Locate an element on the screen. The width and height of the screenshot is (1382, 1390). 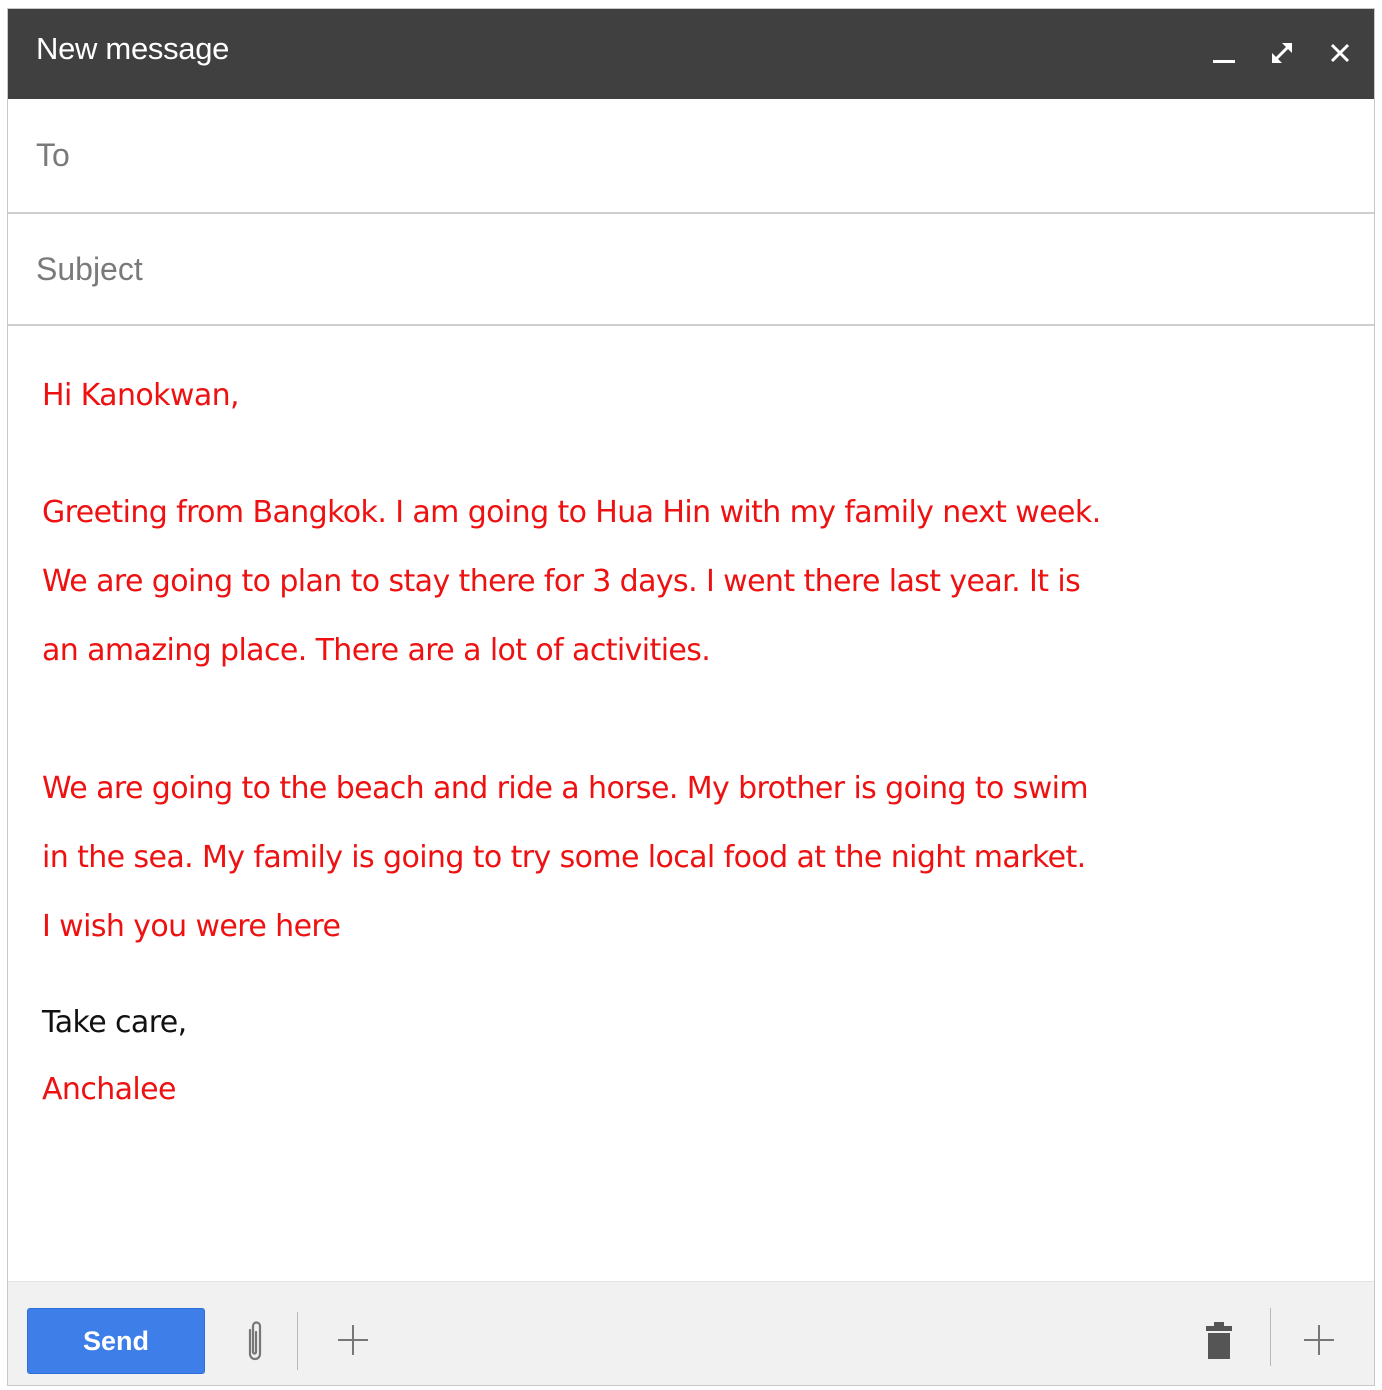
subject-input is located at coordinates (686, 269).